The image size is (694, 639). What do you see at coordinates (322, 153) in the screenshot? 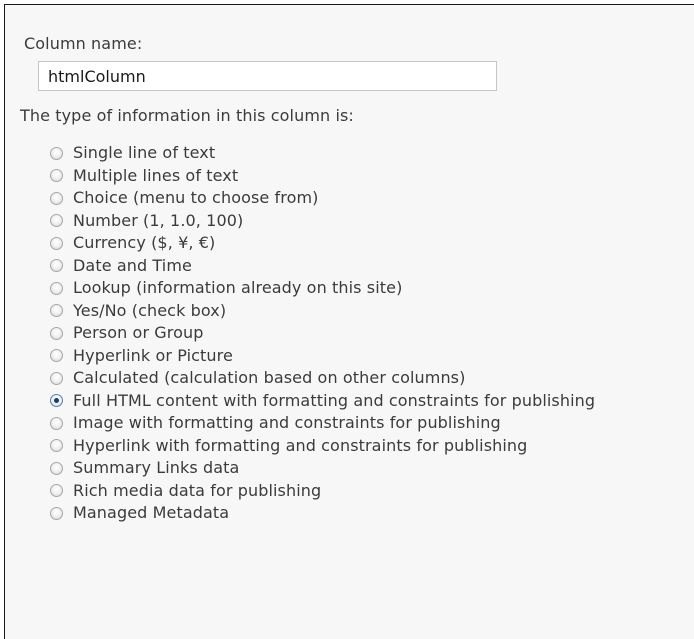
I see `column-type-option: Single line of text` at bounding box center [322, 153].